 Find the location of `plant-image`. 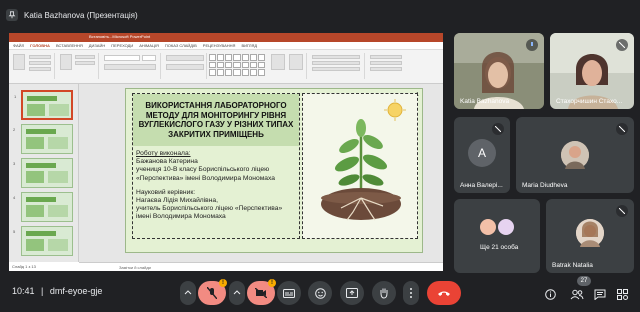

plant-image is located at coordinates (360, 166).